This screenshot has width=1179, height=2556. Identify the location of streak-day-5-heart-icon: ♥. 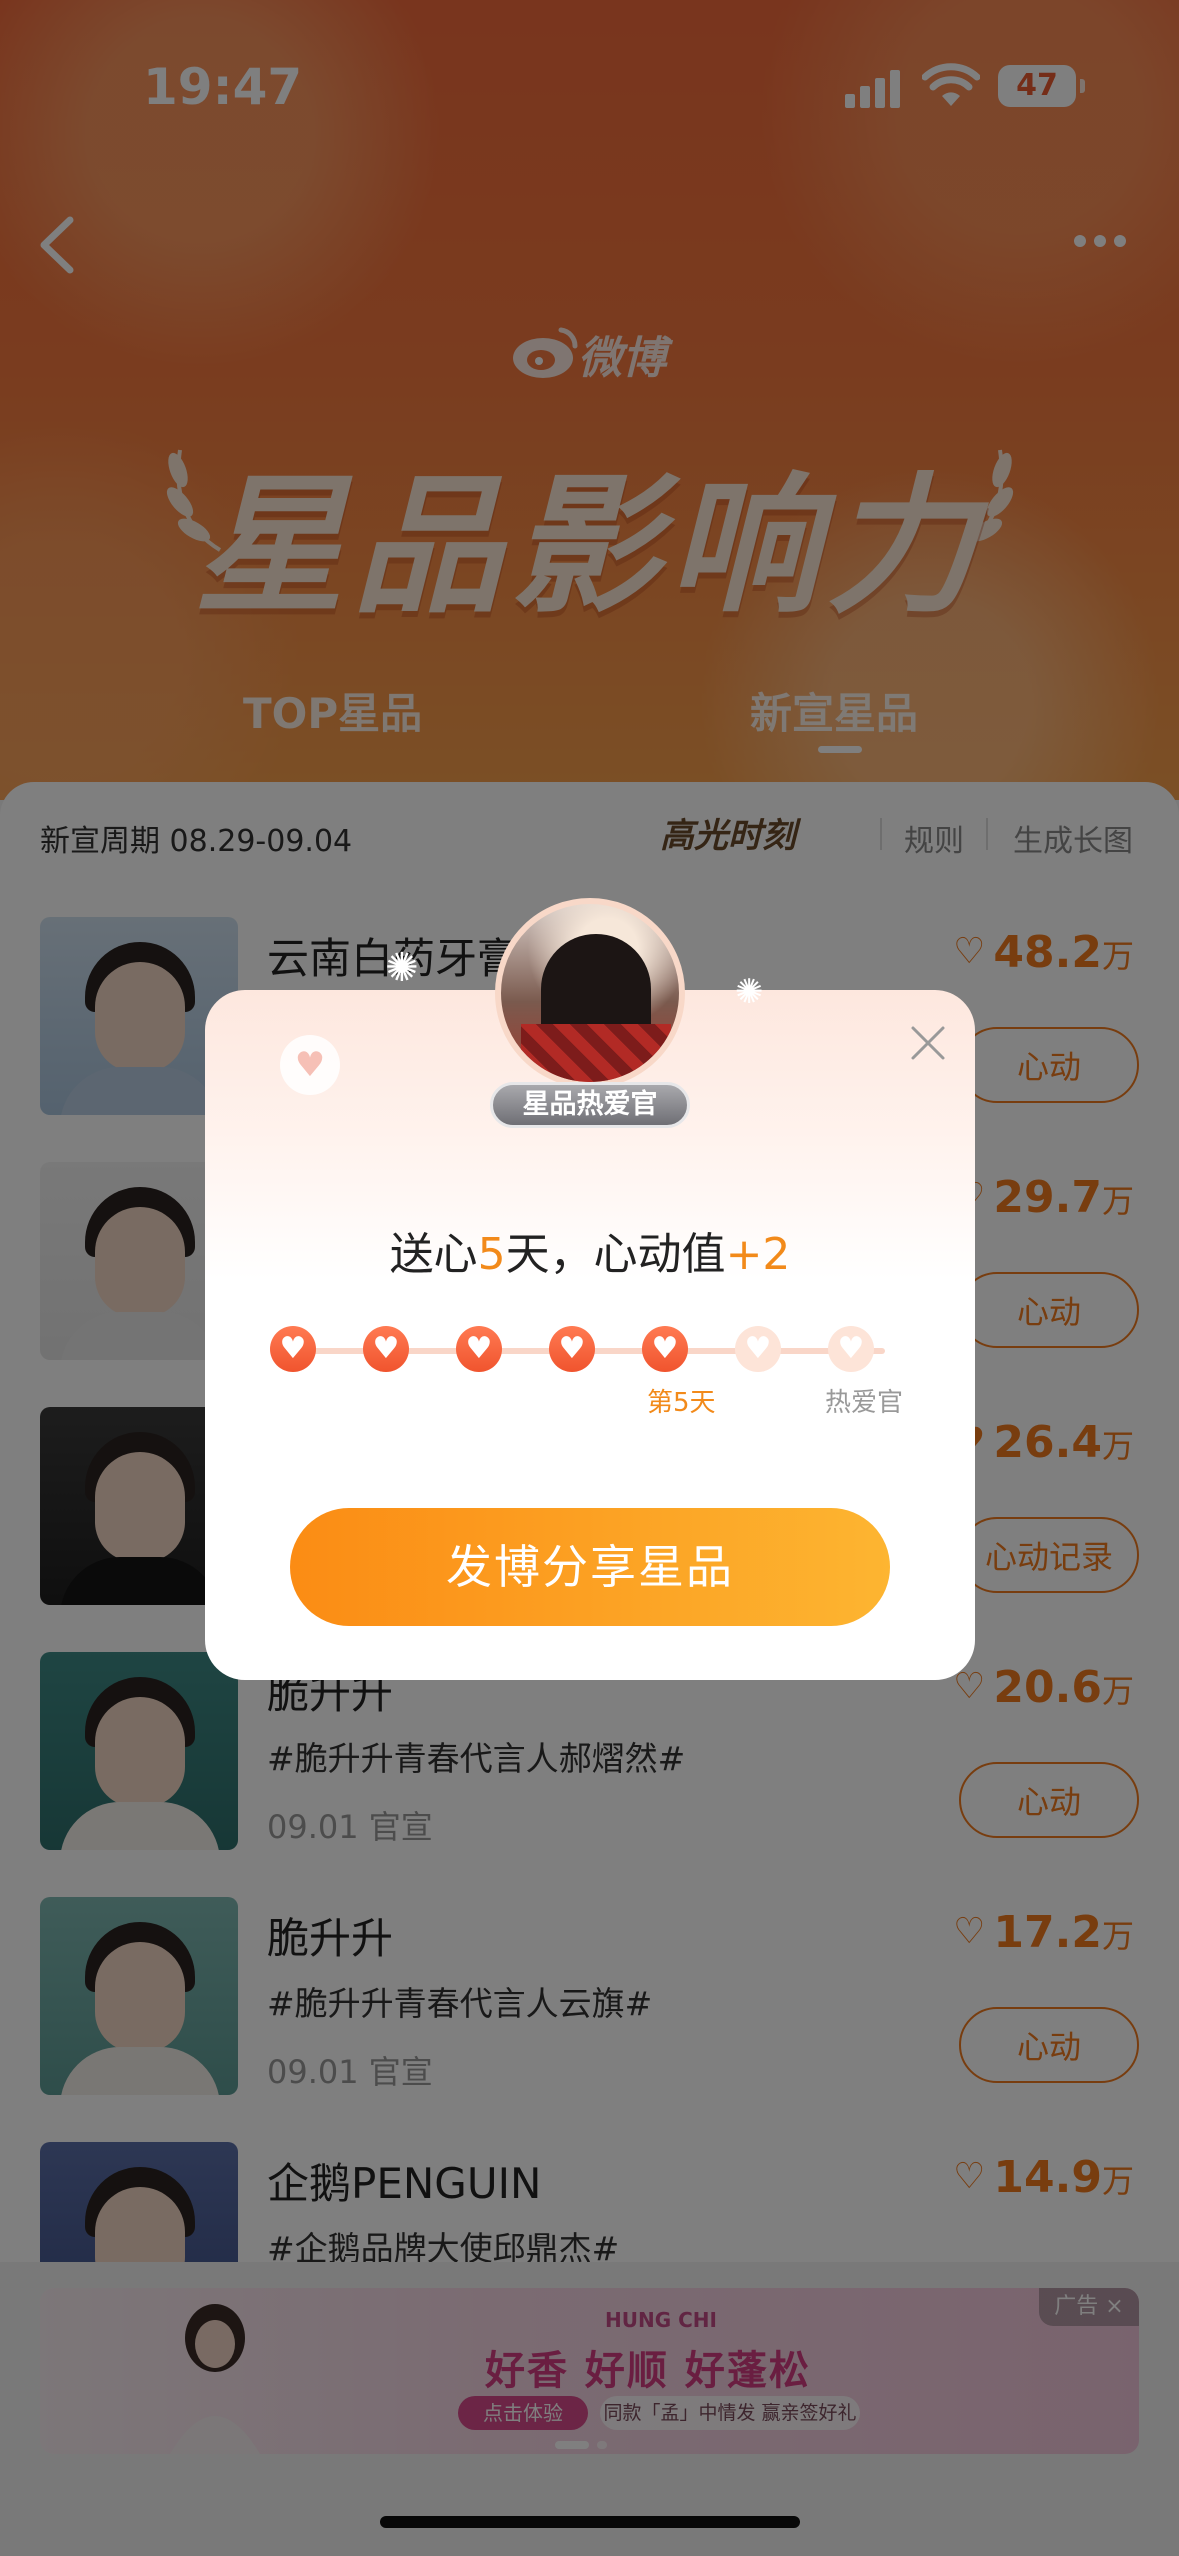
(665, 1349).